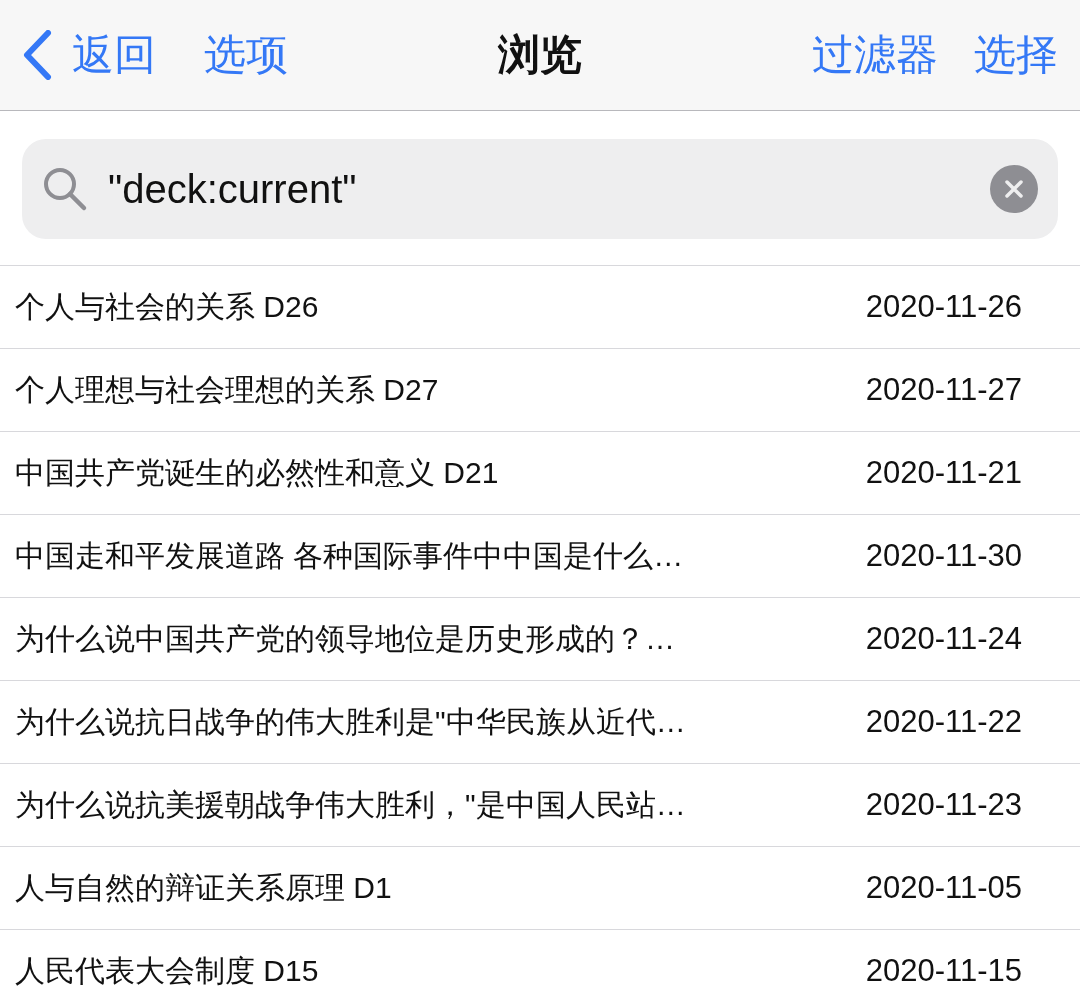 This screenshot has width=1080, height=996. I want to click on select-button: 选择, so click(1016, 55).